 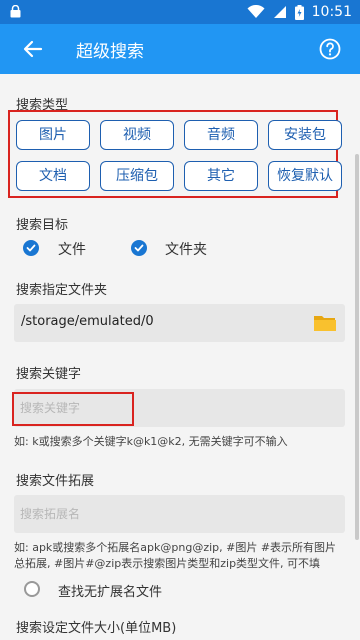 I want to click on keyword-label: 搜索关键字, so click(x=49, y=374).